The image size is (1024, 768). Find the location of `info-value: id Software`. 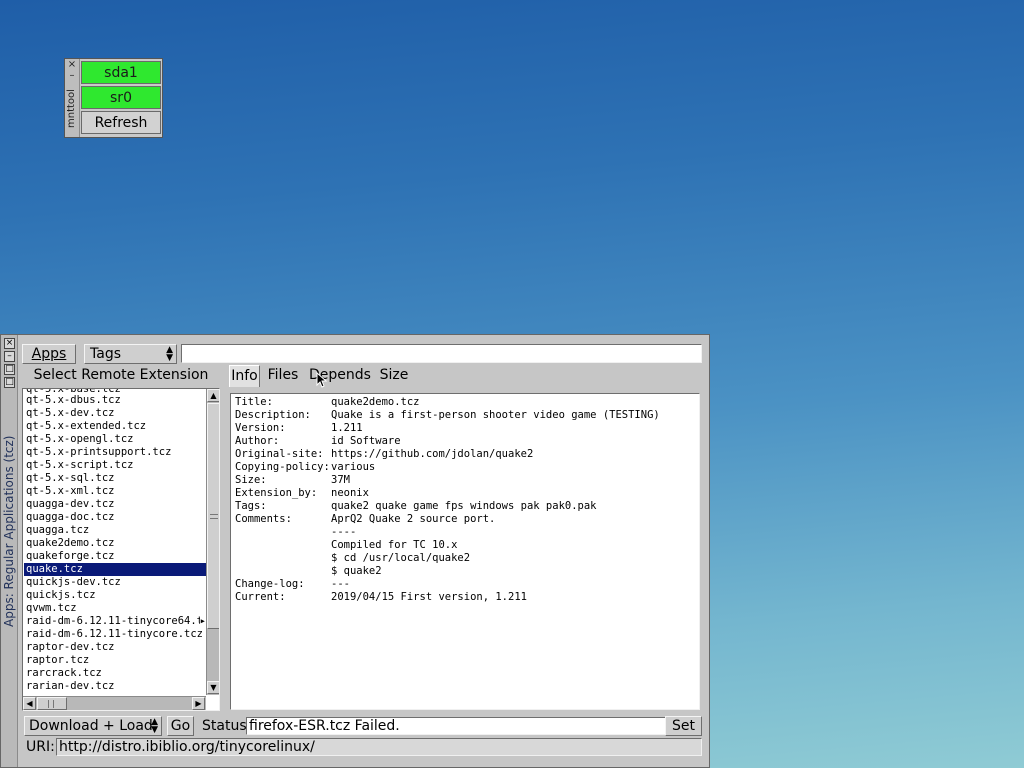

info-value: id Software is located at coordinates (366, 441).